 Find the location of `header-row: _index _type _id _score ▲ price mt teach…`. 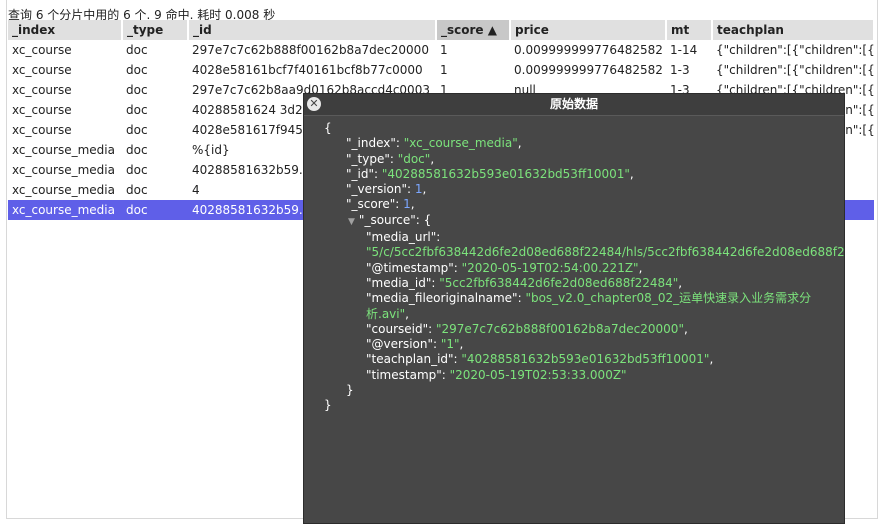

header-row: _index _type _id _score ▲ price mt teach… is located at coordinates (441, 30).